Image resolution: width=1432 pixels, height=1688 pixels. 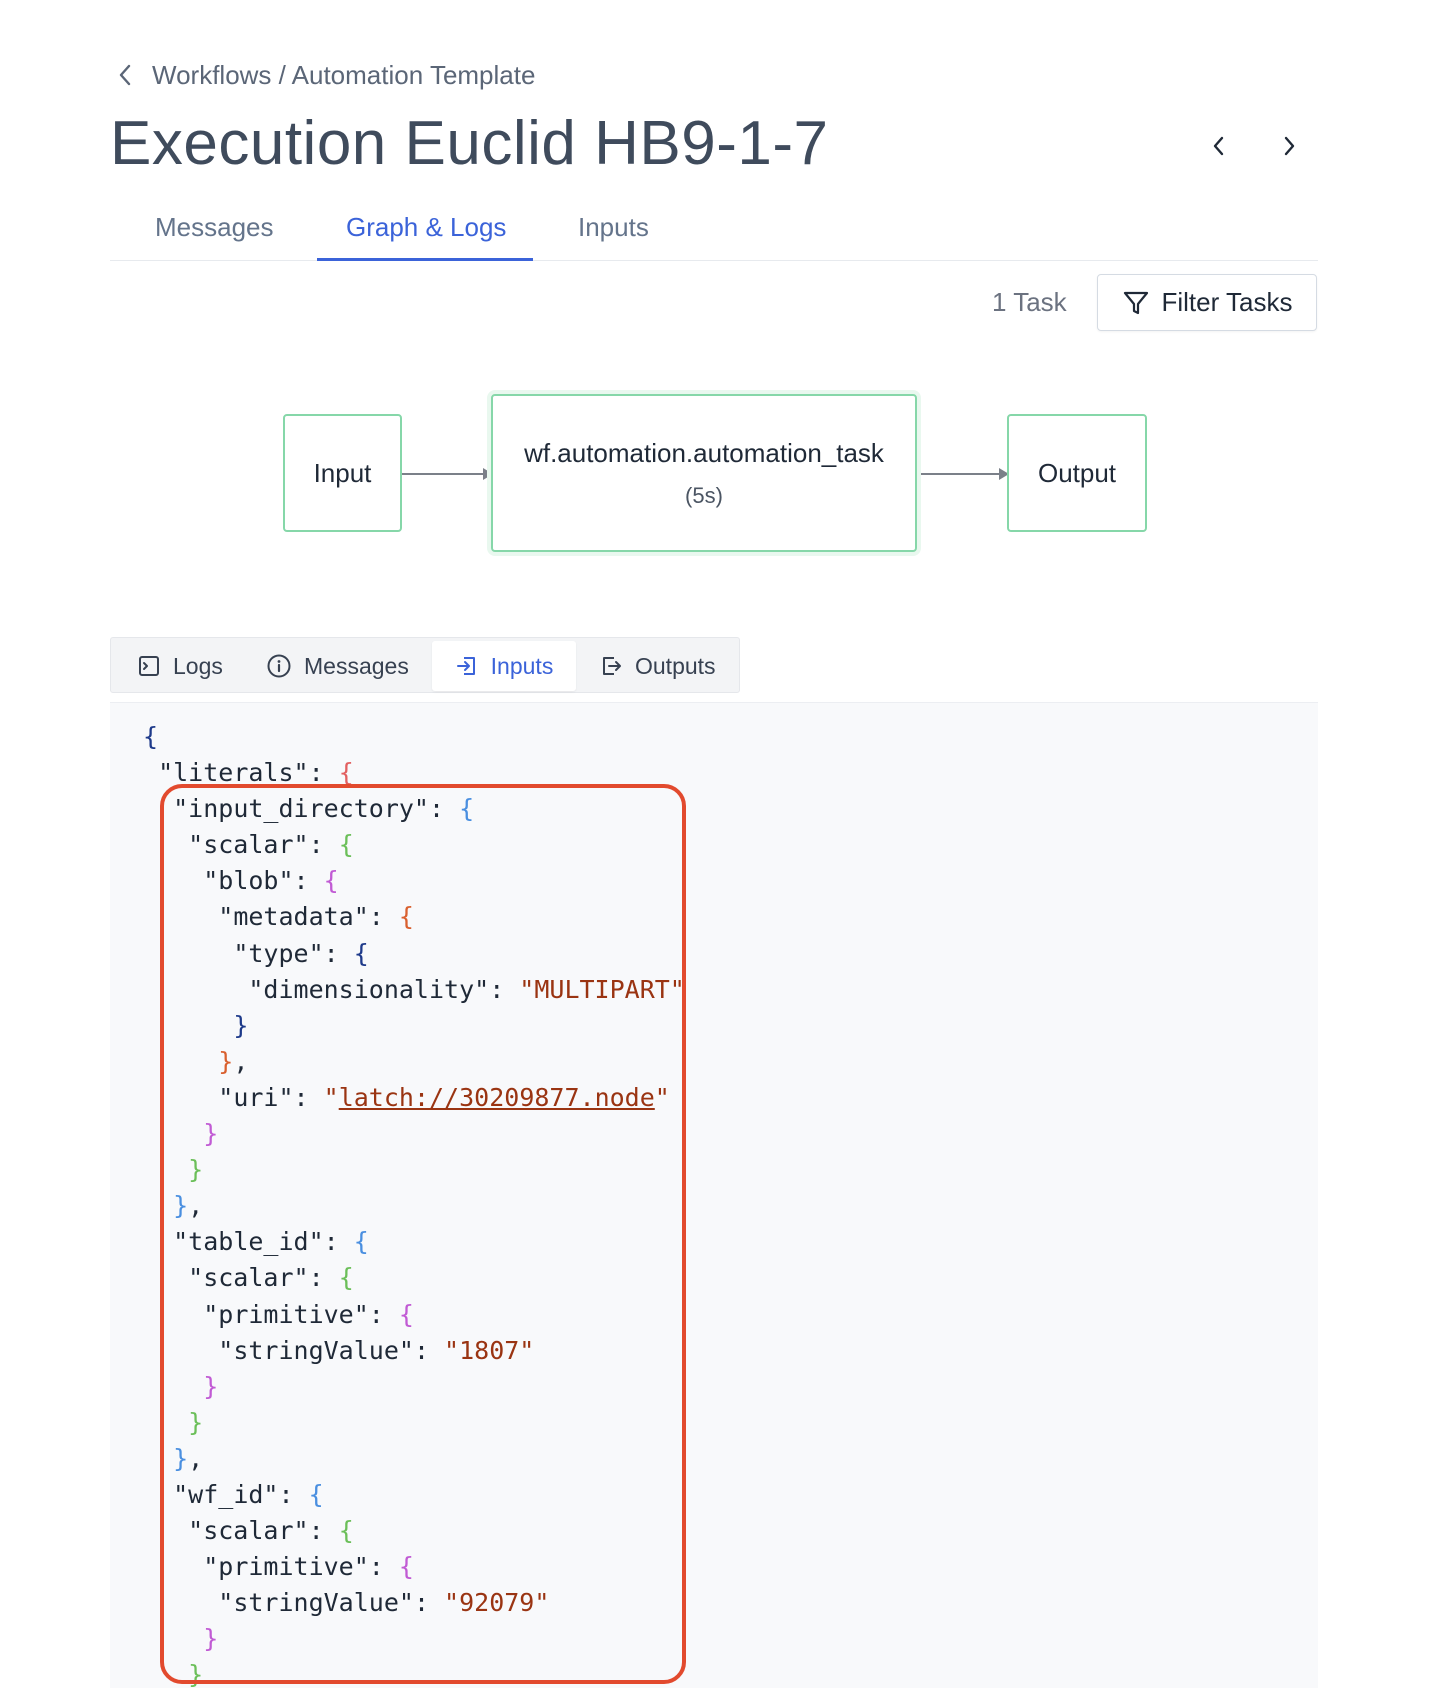 What do you see at coordinates (1227, 302) in the screenshot?
I see `filter-tasks-label: Filter Tasks` at bounding box center [1227, 302].